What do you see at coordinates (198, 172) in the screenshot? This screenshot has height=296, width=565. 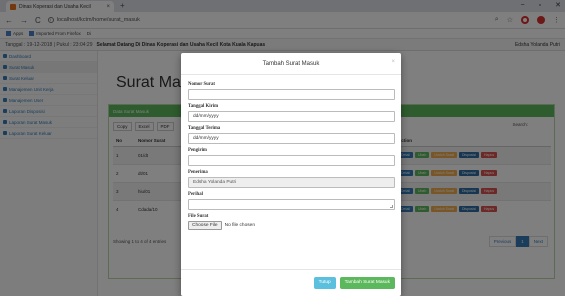 I see `penerima-label: Penerima` at bounding box center [198, 172].